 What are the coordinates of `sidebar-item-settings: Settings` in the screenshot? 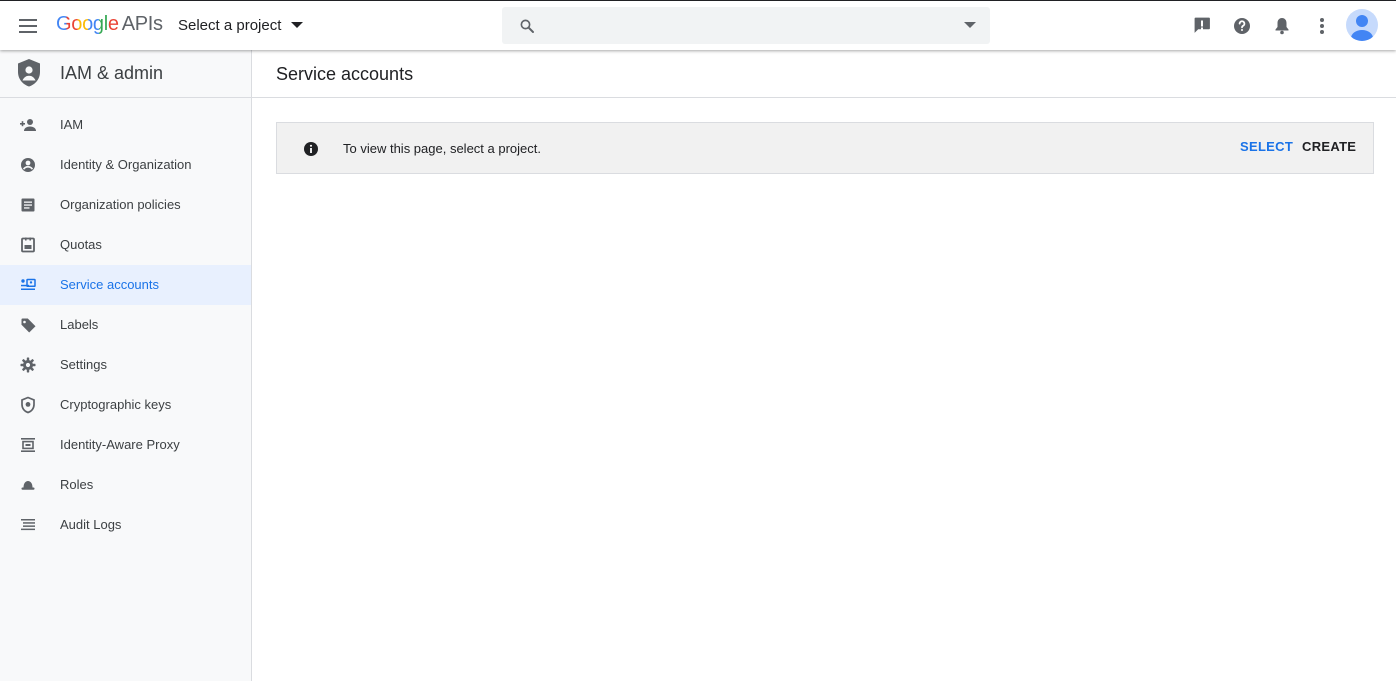 It's located at (125, 365).